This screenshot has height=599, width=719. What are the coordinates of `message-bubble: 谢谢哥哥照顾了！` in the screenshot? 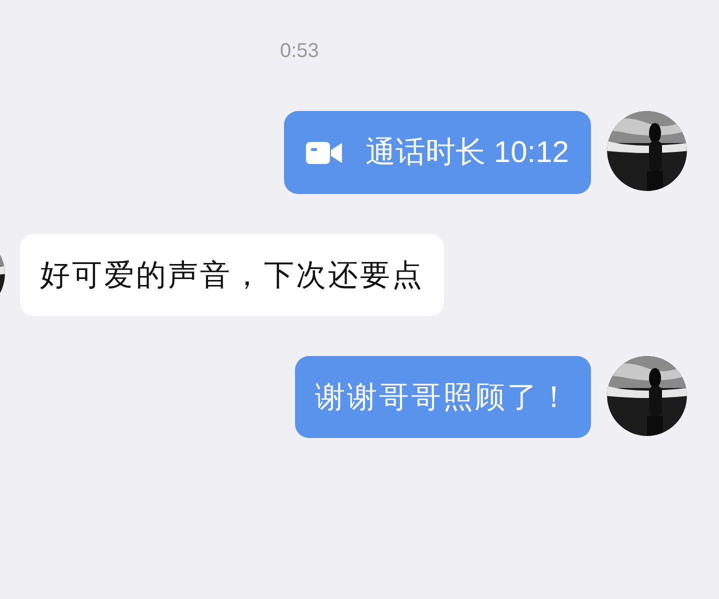 It's located at (443, 397).